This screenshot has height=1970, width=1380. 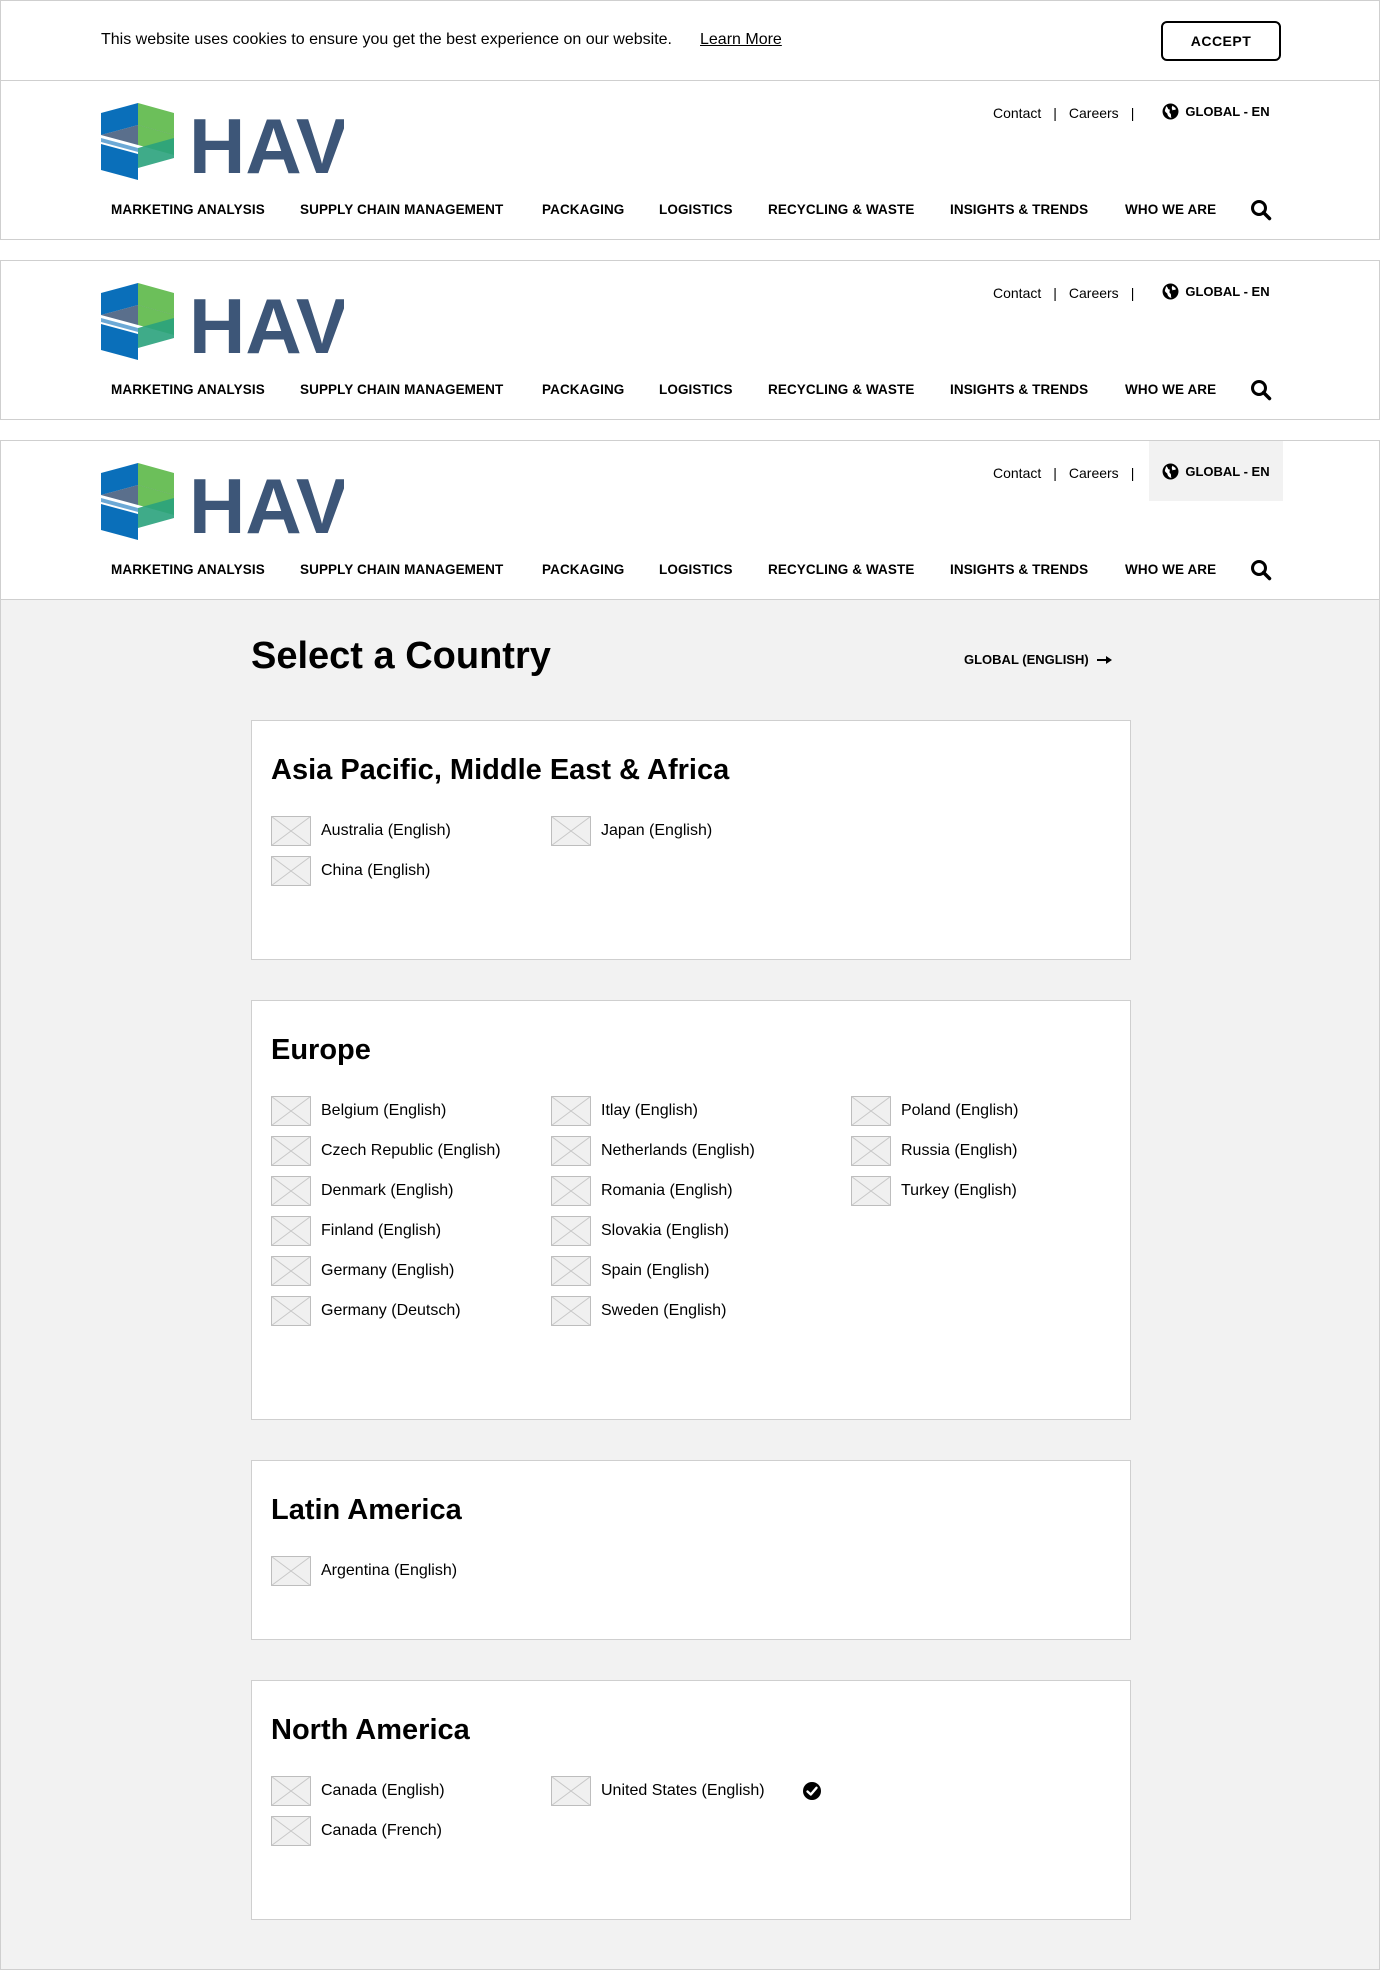 What do you see at coordinates (500, 770) in the screenshot?
I see `region-title: Asia Pacific, Middle East & Africa` at bounding box center [500, 770].